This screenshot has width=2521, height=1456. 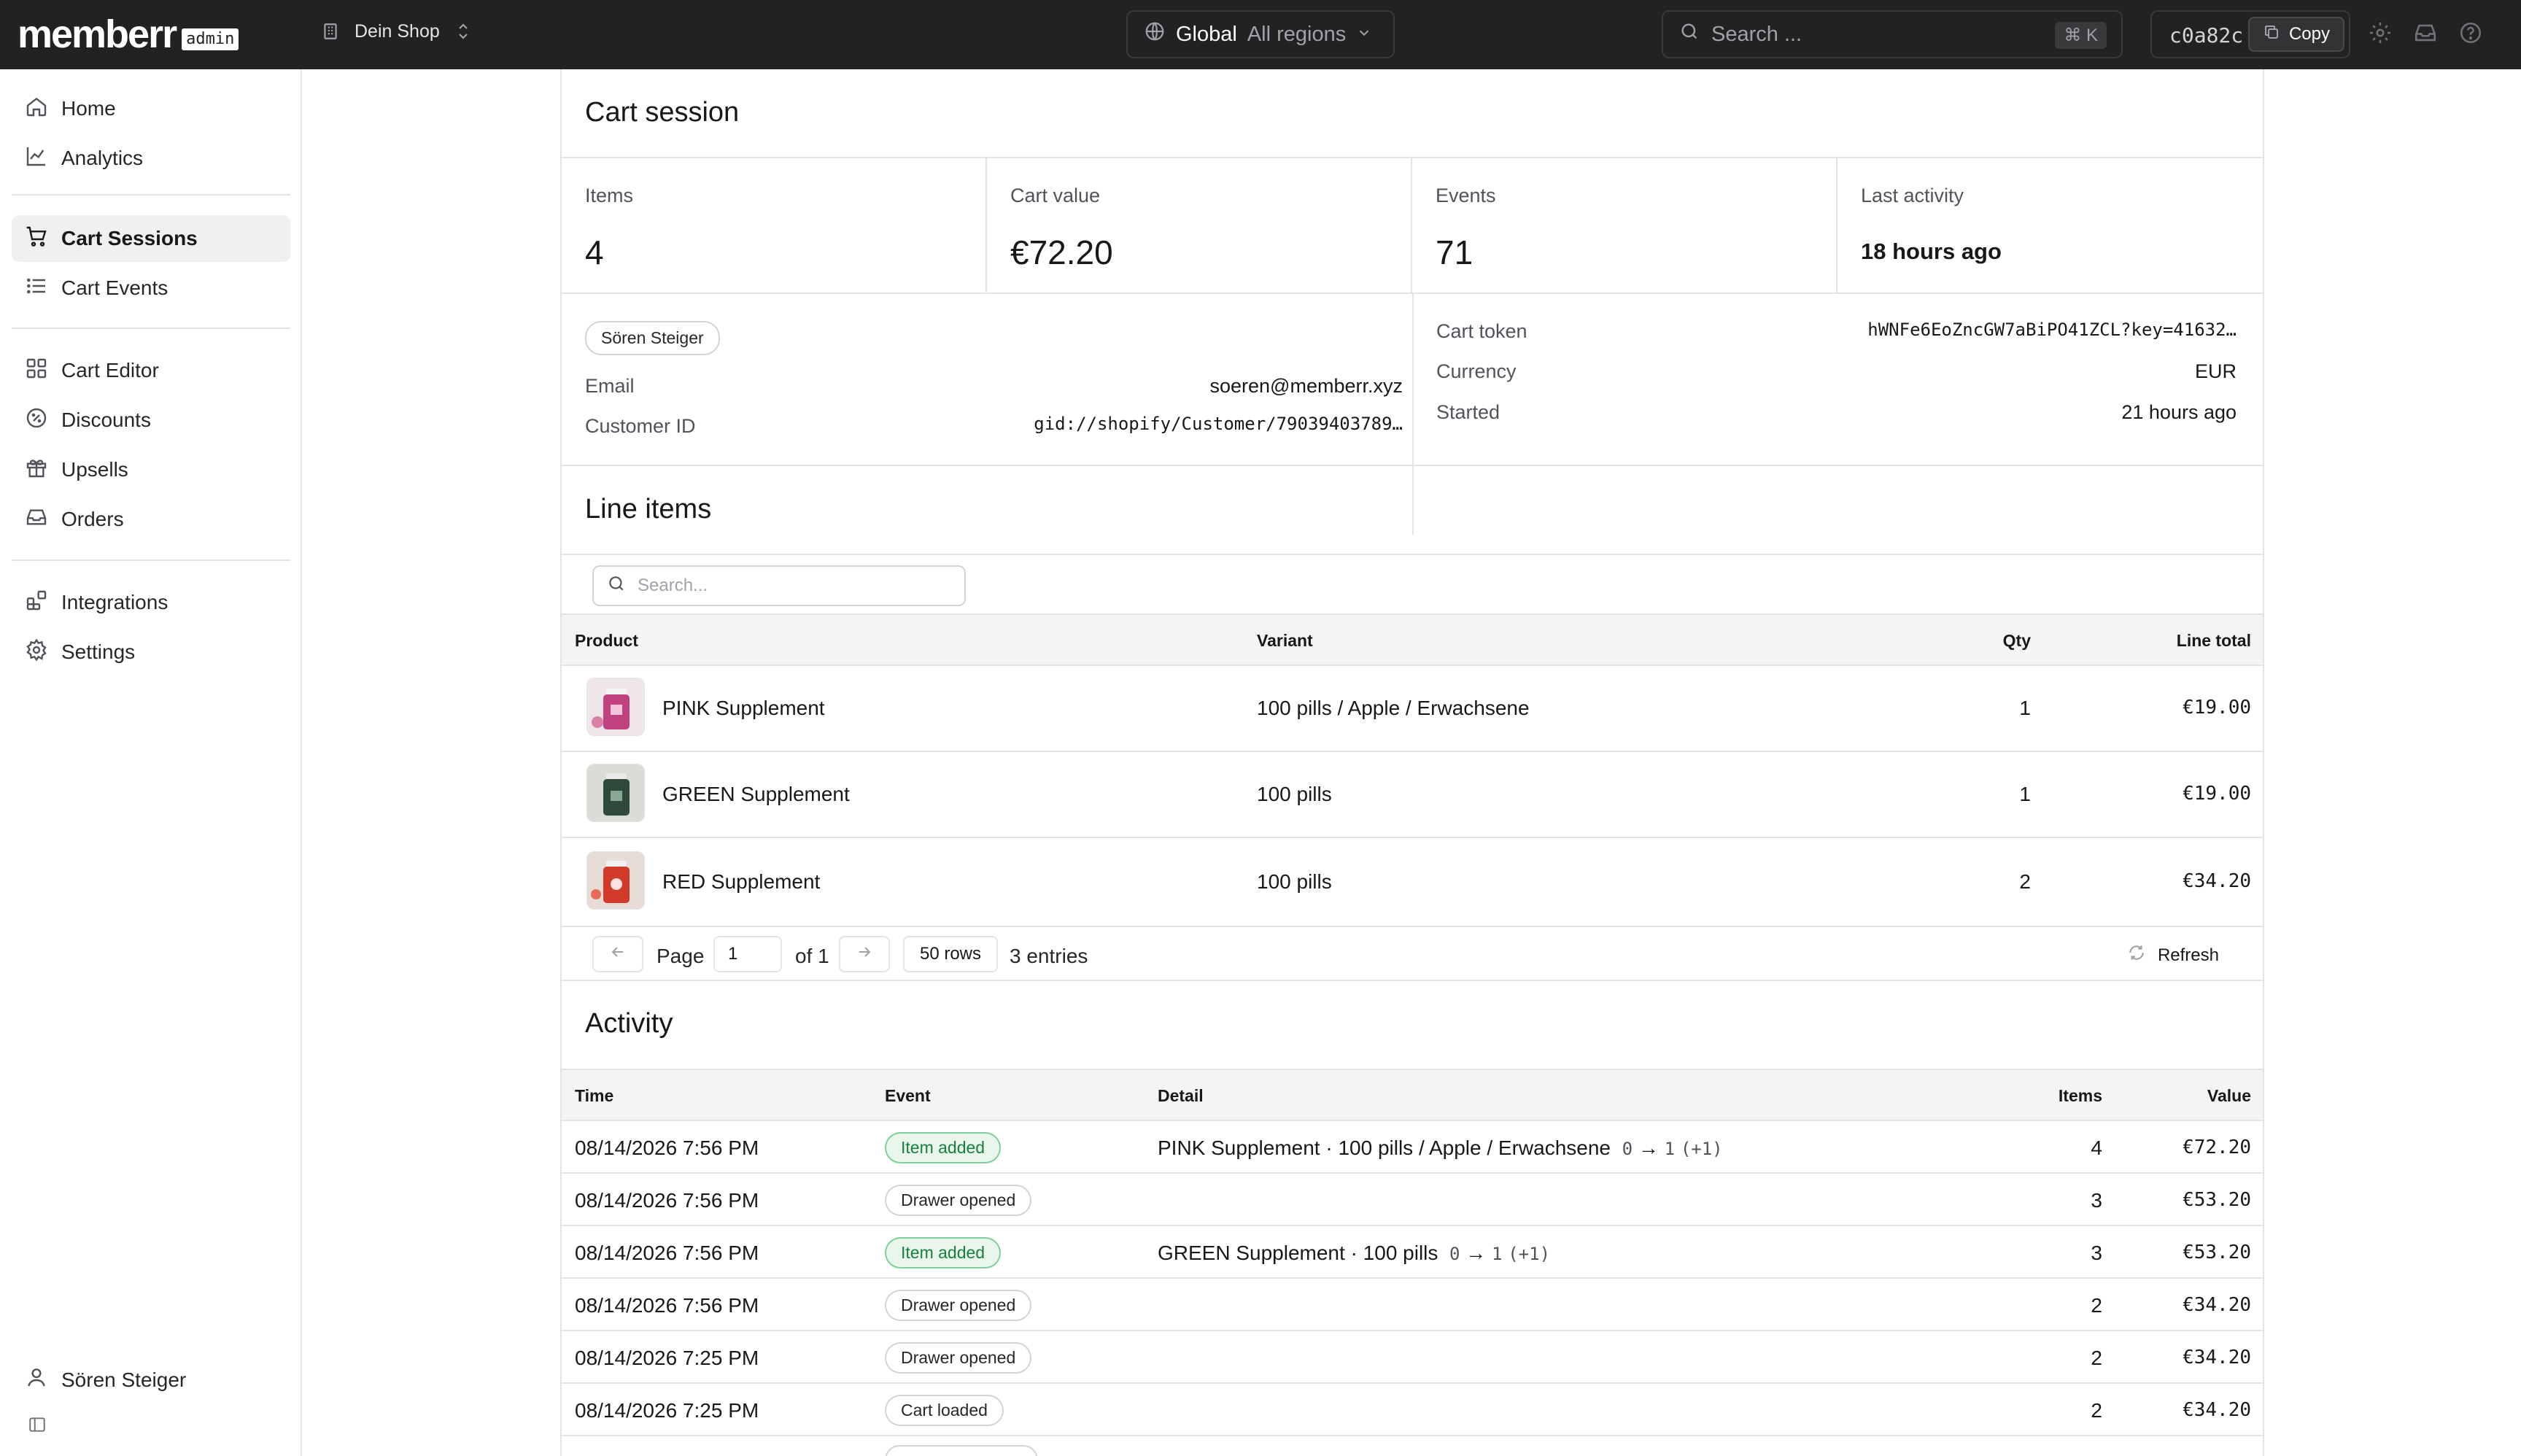 What do you see at coordinates (617, 954) in the screenshot?
I see `prev-page-button` at bounding box center [617, 954].